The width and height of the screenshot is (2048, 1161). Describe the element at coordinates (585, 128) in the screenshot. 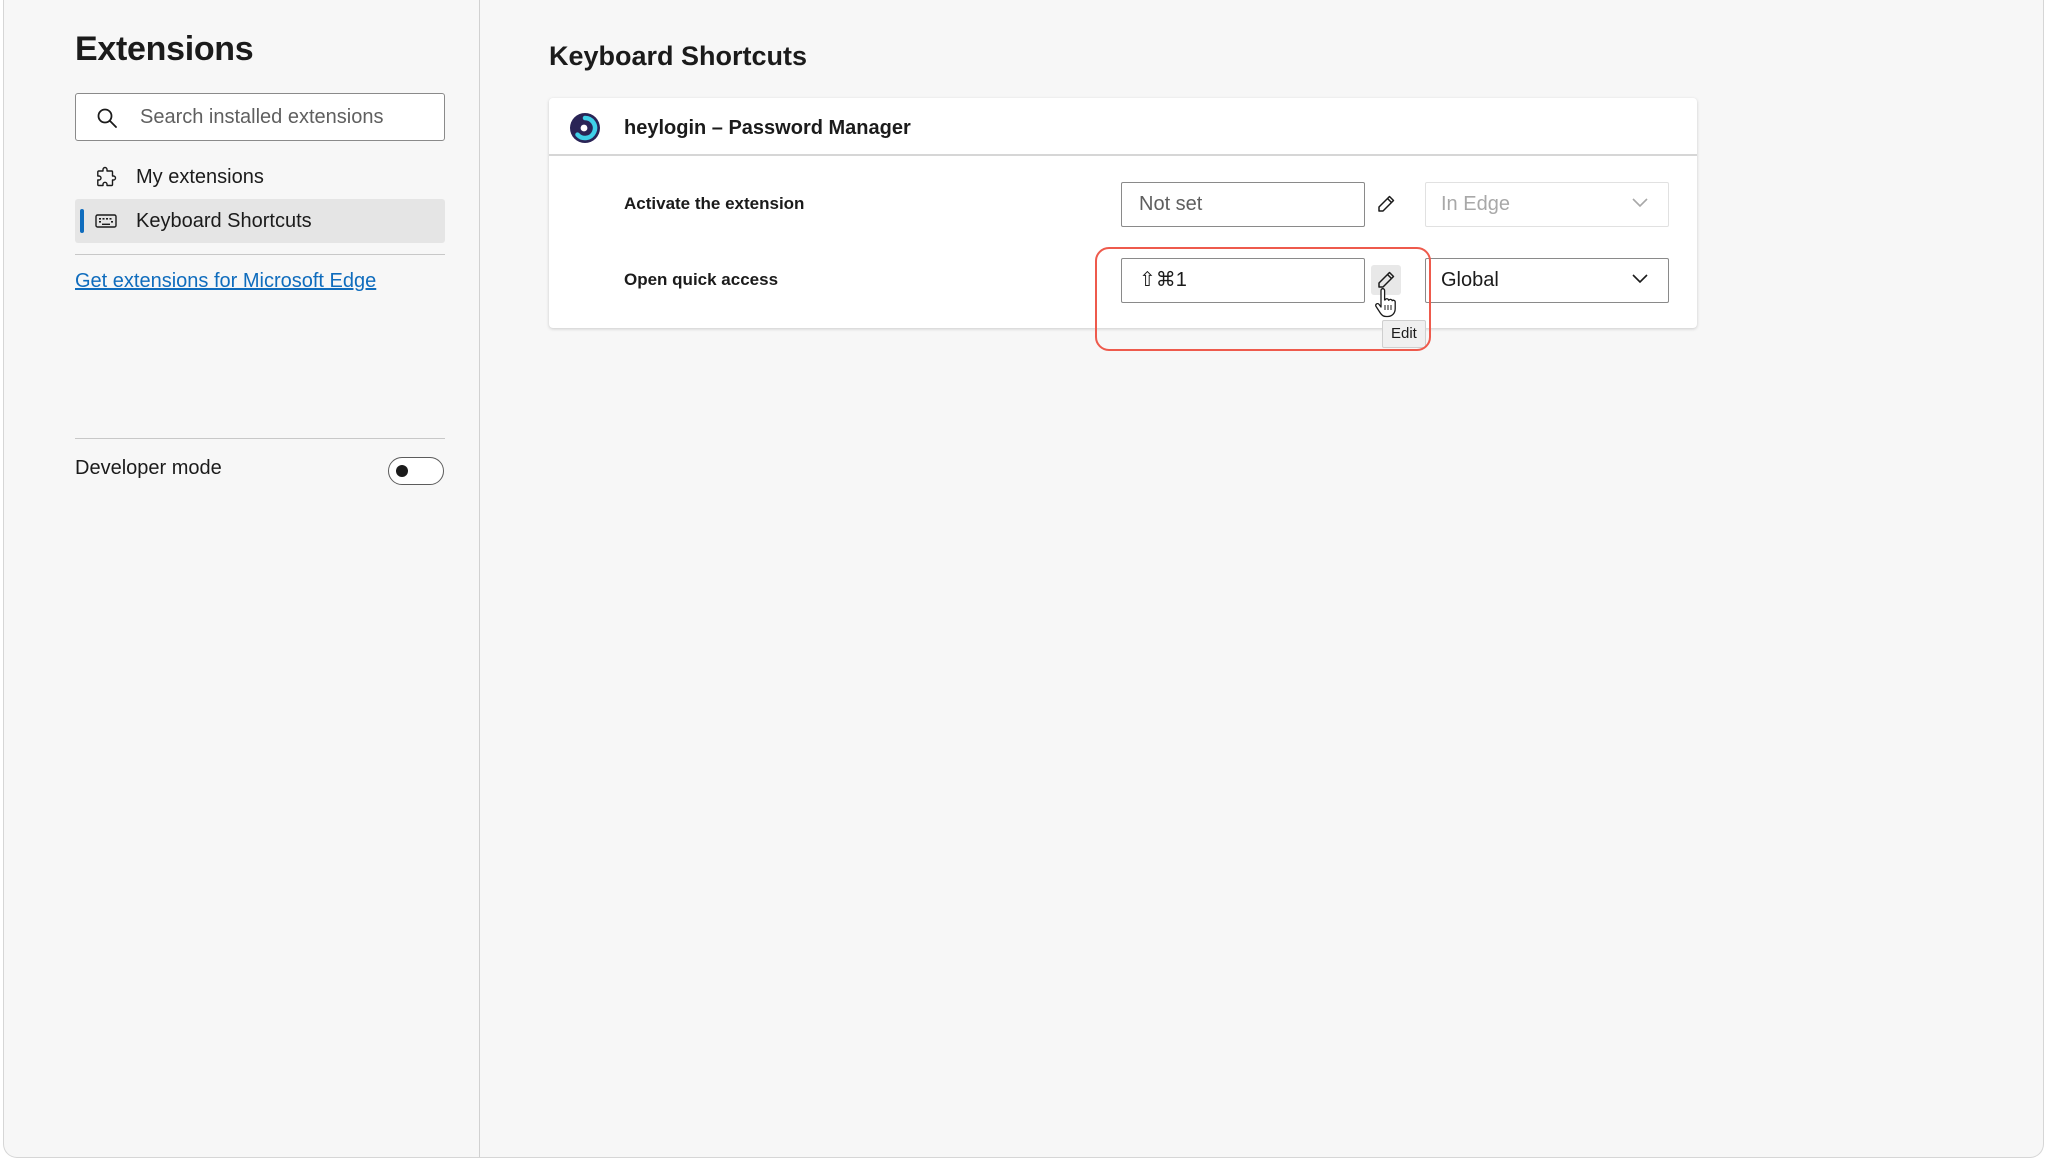

I see `heylogin-logo-icon` at that location.